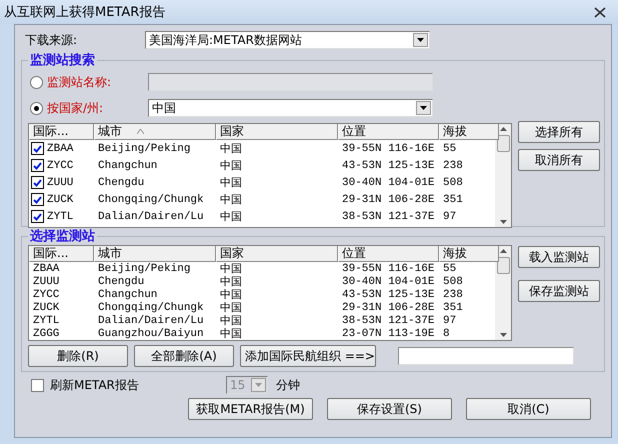 The width and height of the screenshot is (618, 444). What do you see at coordinates (85, 12) in the screenshot?
I see `window-title: 从互联网上获得METAR报告` at bounding box center [85, 12].